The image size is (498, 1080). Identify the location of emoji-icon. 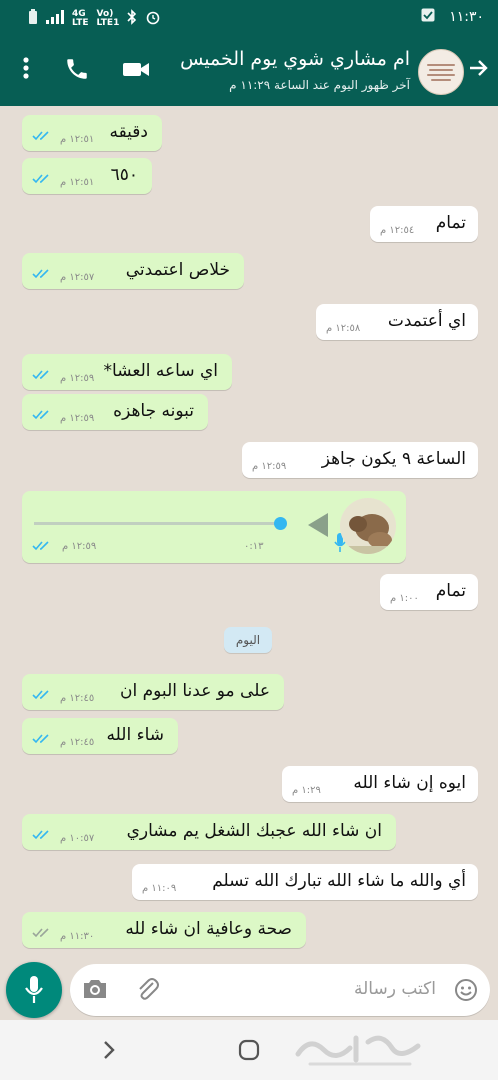
(466, 992).